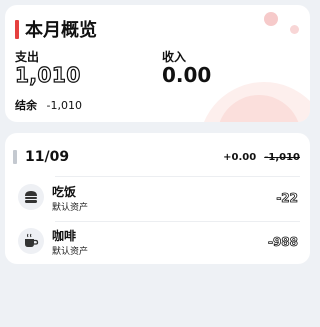 Image resolution: width=320 pixels, height=327 pixels. Describe the element at coordinates (187, 75) in the screenshot. I see `income-total: 0.00` at that location.